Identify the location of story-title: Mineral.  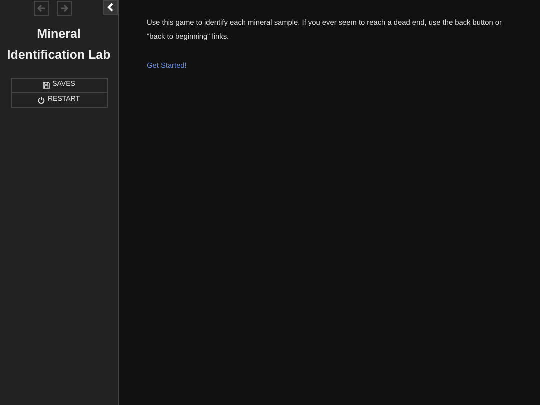
(59, 34).